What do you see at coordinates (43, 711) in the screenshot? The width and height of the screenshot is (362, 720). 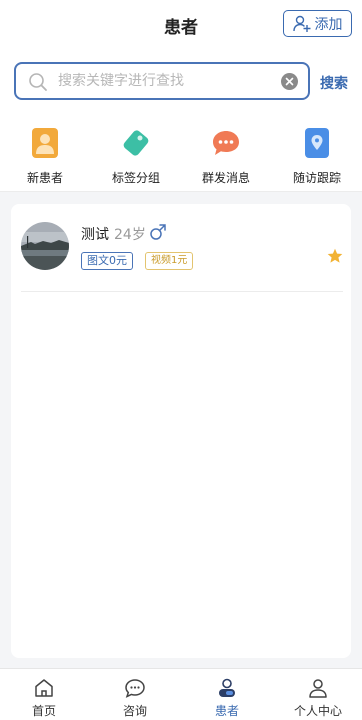 I see `tab-label: 首页` at bounding box center [43, 711].